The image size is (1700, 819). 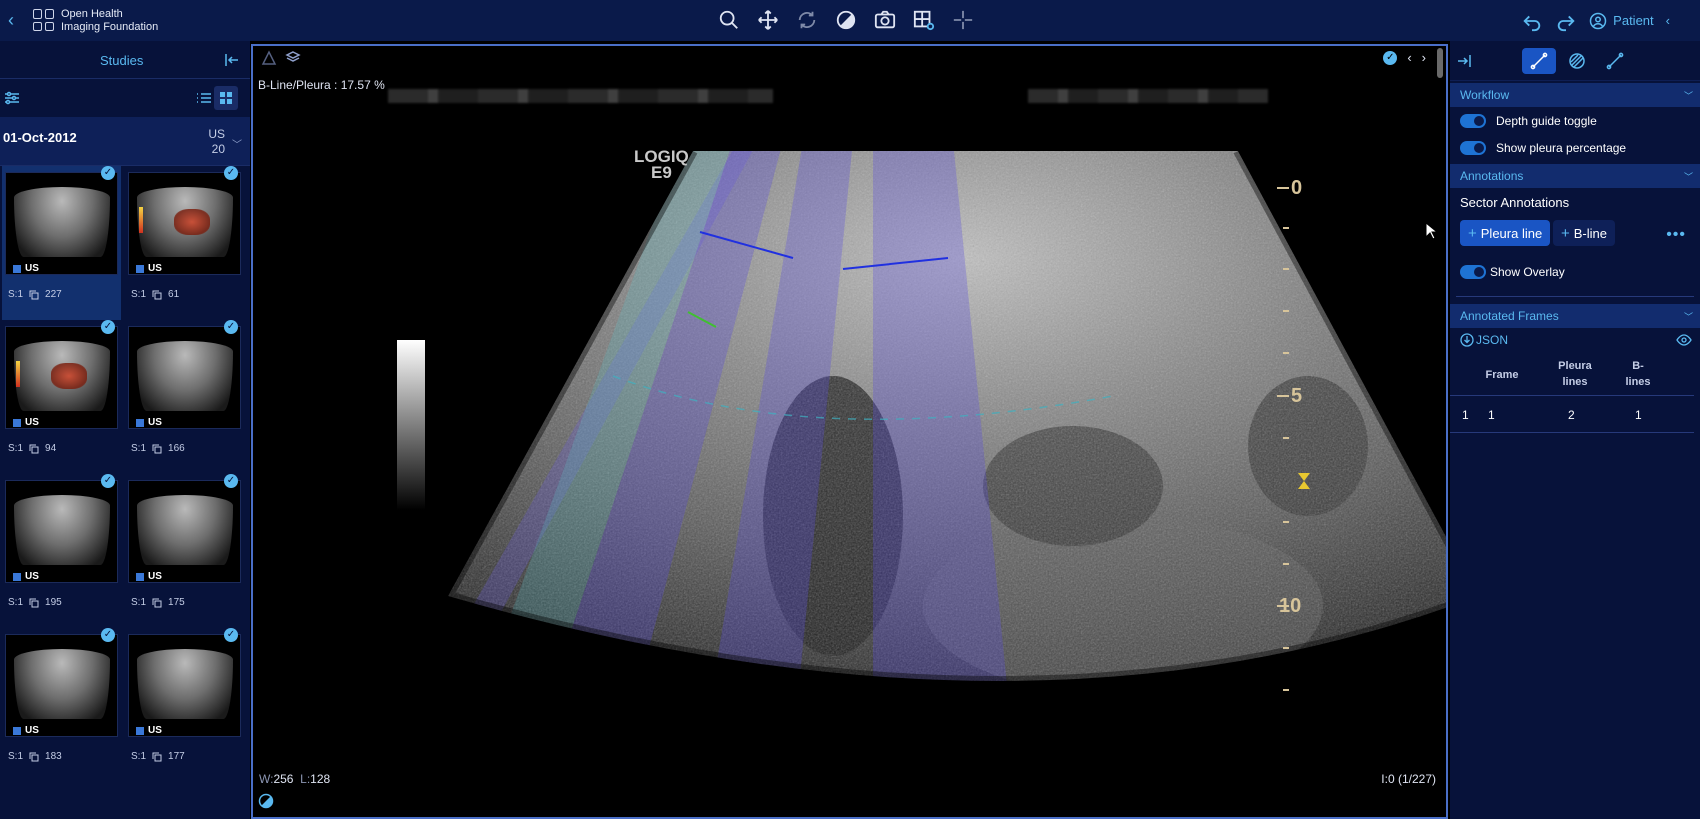 I want to click on study-date: 01-Oct-2012, so click(x=40, y=137).